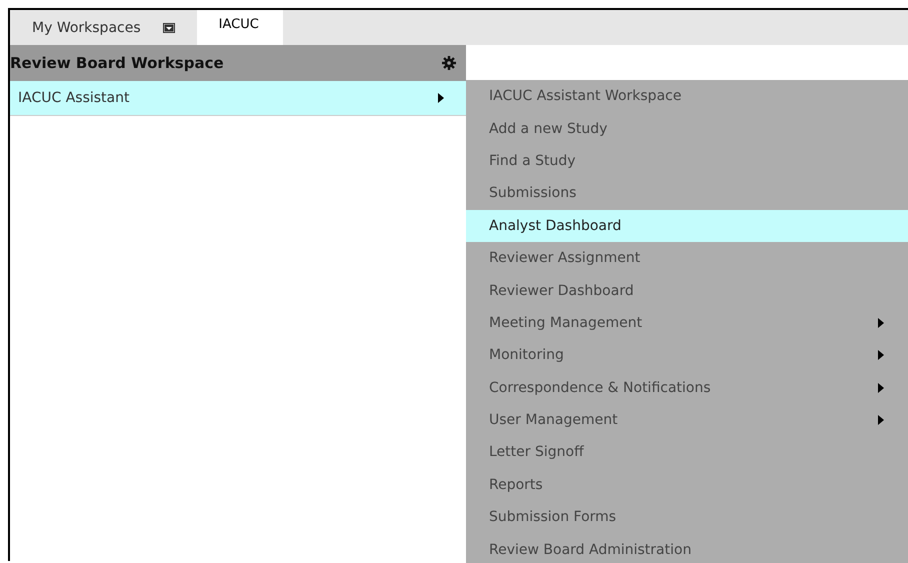  What do you see at coordinates (687, 388) in the screenshot?
I see `menu-item: Correspondence & Notifications` at bounding box center [687, 388].